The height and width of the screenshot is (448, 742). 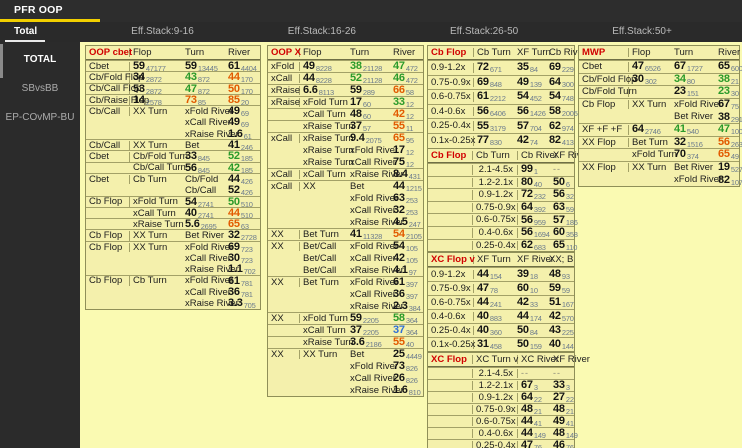 What do you see at coordinates (406, 379) in the screenshot?
I see `stat-value: 26826` at bounding box center [406, 379].